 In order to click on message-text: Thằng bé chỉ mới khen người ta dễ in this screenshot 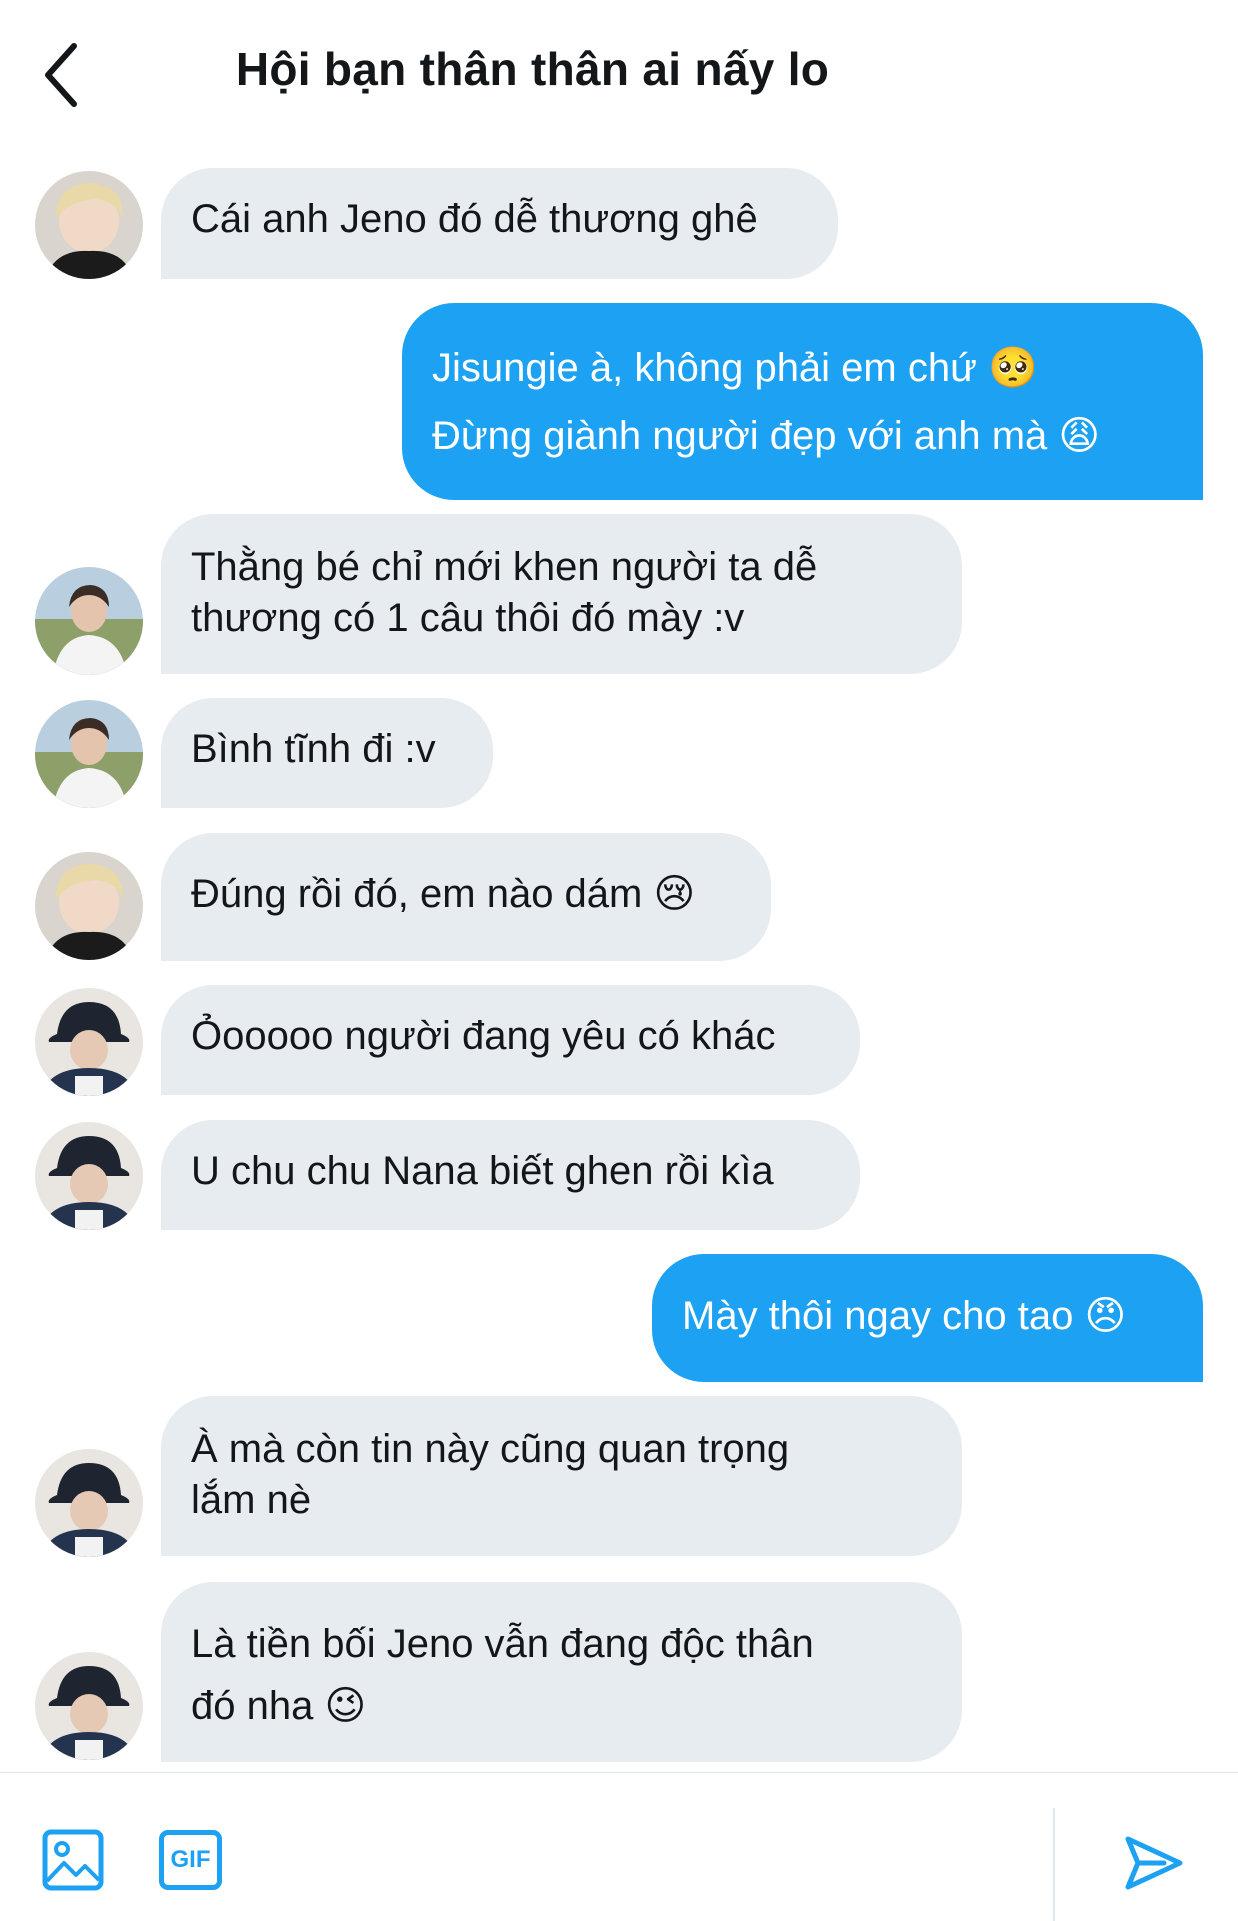, I will do `click(504, 567)`.